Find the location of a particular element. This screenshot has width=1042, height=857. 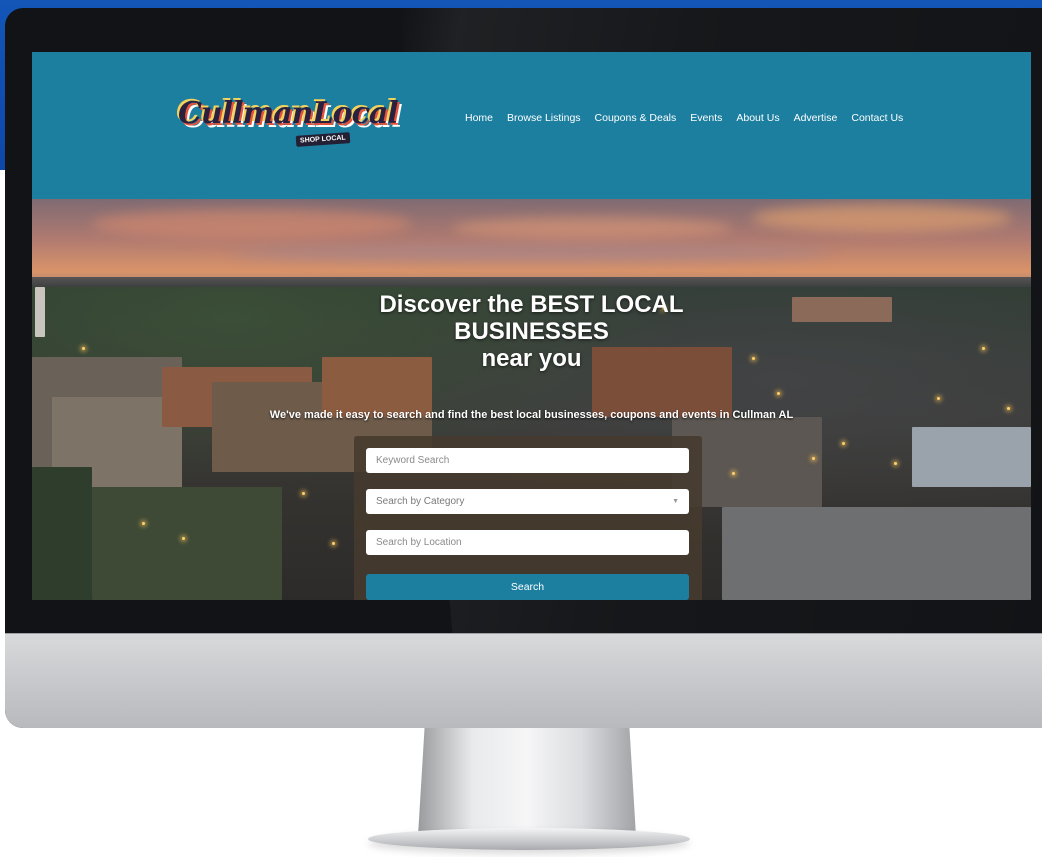

chevron-down-icon: ▼ is located at coordinates (675, 501).